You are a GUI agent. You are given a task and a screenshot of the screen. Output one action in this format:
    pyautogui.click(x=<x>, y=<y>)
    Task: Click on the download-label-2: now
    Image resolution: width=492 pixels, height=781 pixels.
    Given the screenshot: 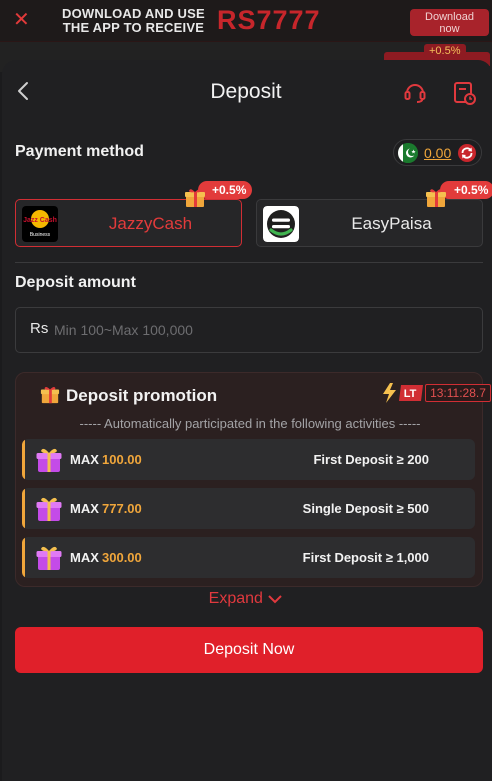 What is the action you would take?
    pyautogui.click(x=449, y=29)
    